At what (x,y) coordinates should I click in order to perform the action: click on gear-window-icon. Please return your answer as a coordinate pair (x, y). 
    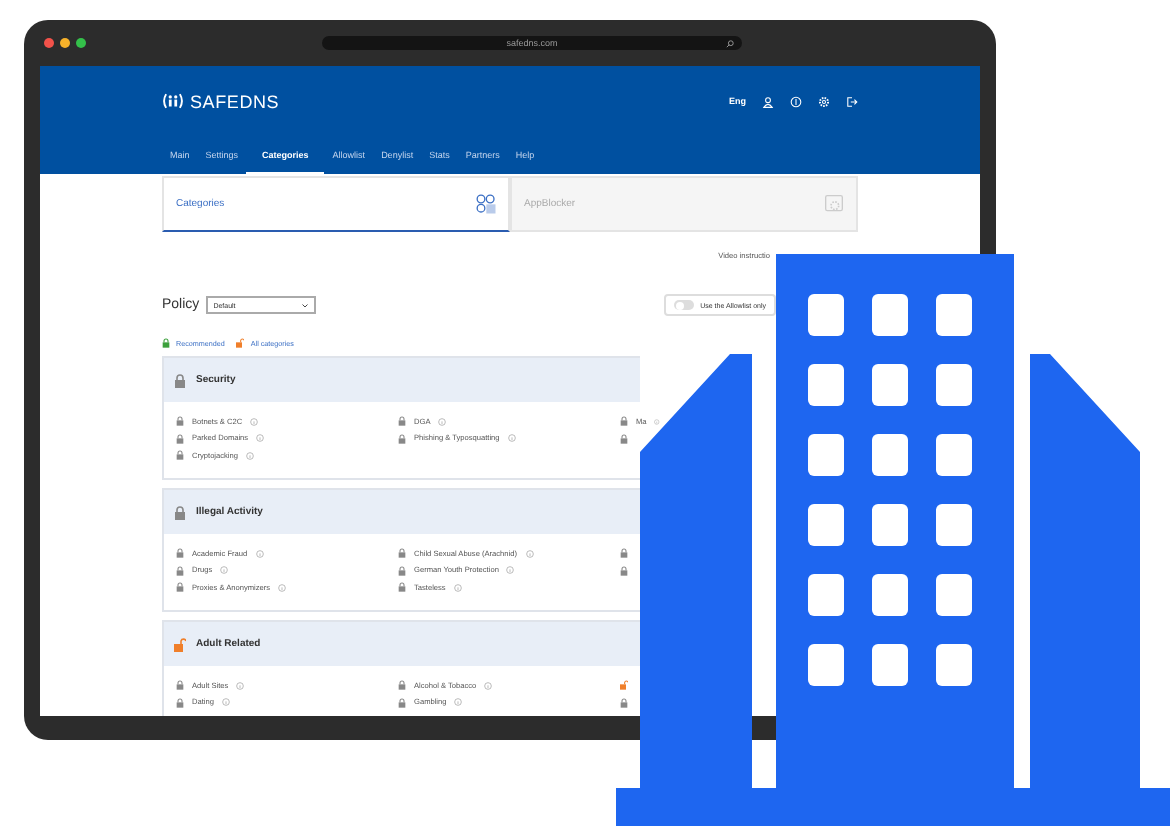
    Looking at the image, I should click on (834, 204).